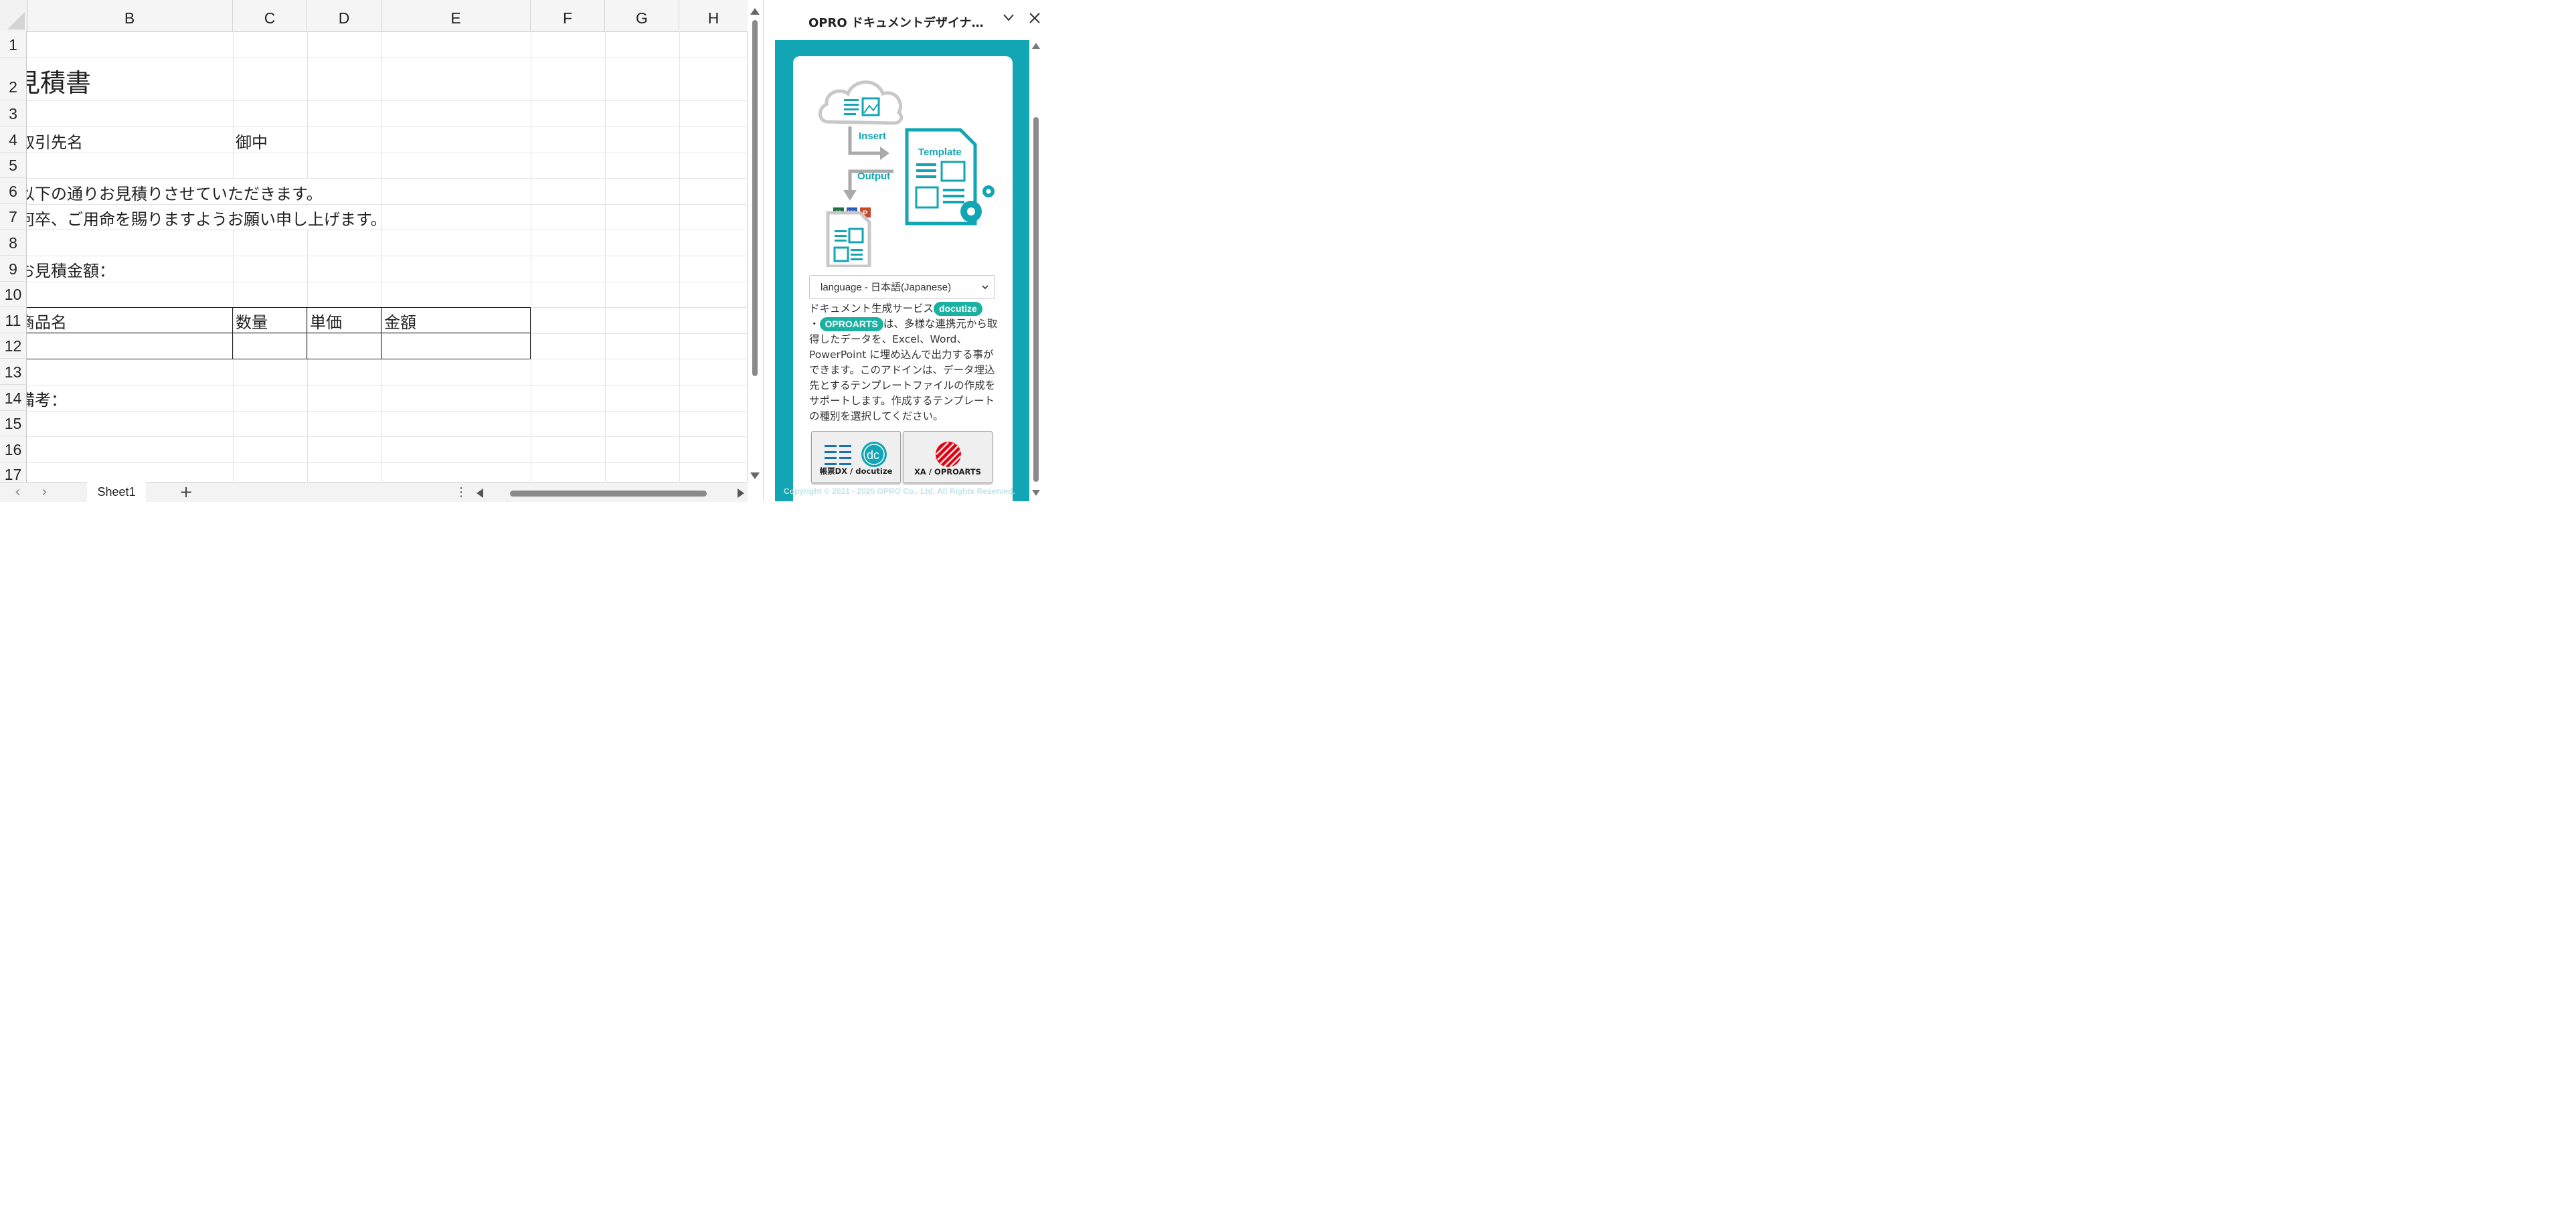 The height and width of the screenshot is (1230, 2576). Describe the element at coordinates (608, 494) in the screenshot. I see `horizontal-scroll-thumb` at that location.